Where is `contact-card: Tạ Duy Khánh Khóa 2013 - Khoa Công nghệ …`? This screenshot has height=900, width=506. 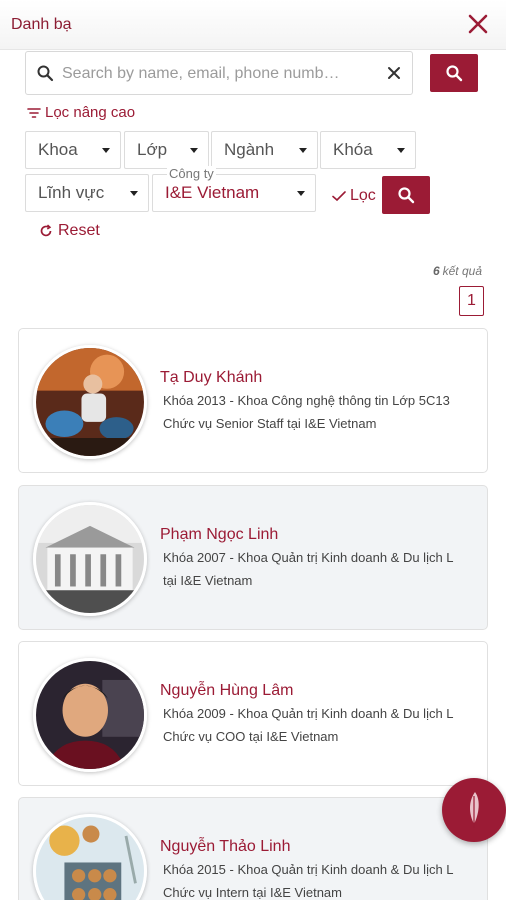
contact-card: Tạ Duy Khánh Khóa 2013 - Khoa Công nghệ … is located at coordinates (253, 400).